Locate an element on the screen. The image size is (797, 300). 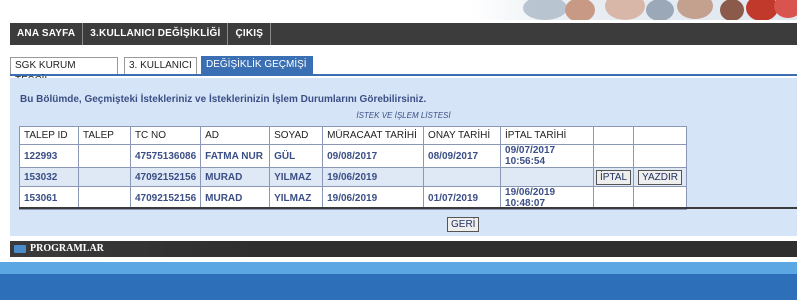
col-onay-tarihi: ONAY TARİHİ is located at coordinates (462, 135).